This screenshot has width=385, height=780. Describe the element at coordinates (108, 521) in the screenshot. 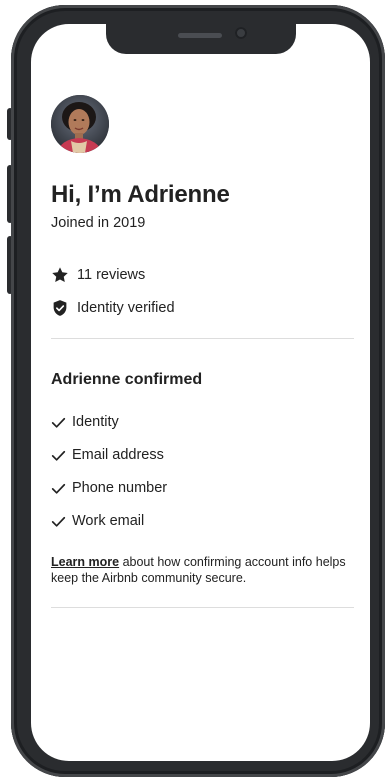

I see `list-item-label: Work email` at that location.